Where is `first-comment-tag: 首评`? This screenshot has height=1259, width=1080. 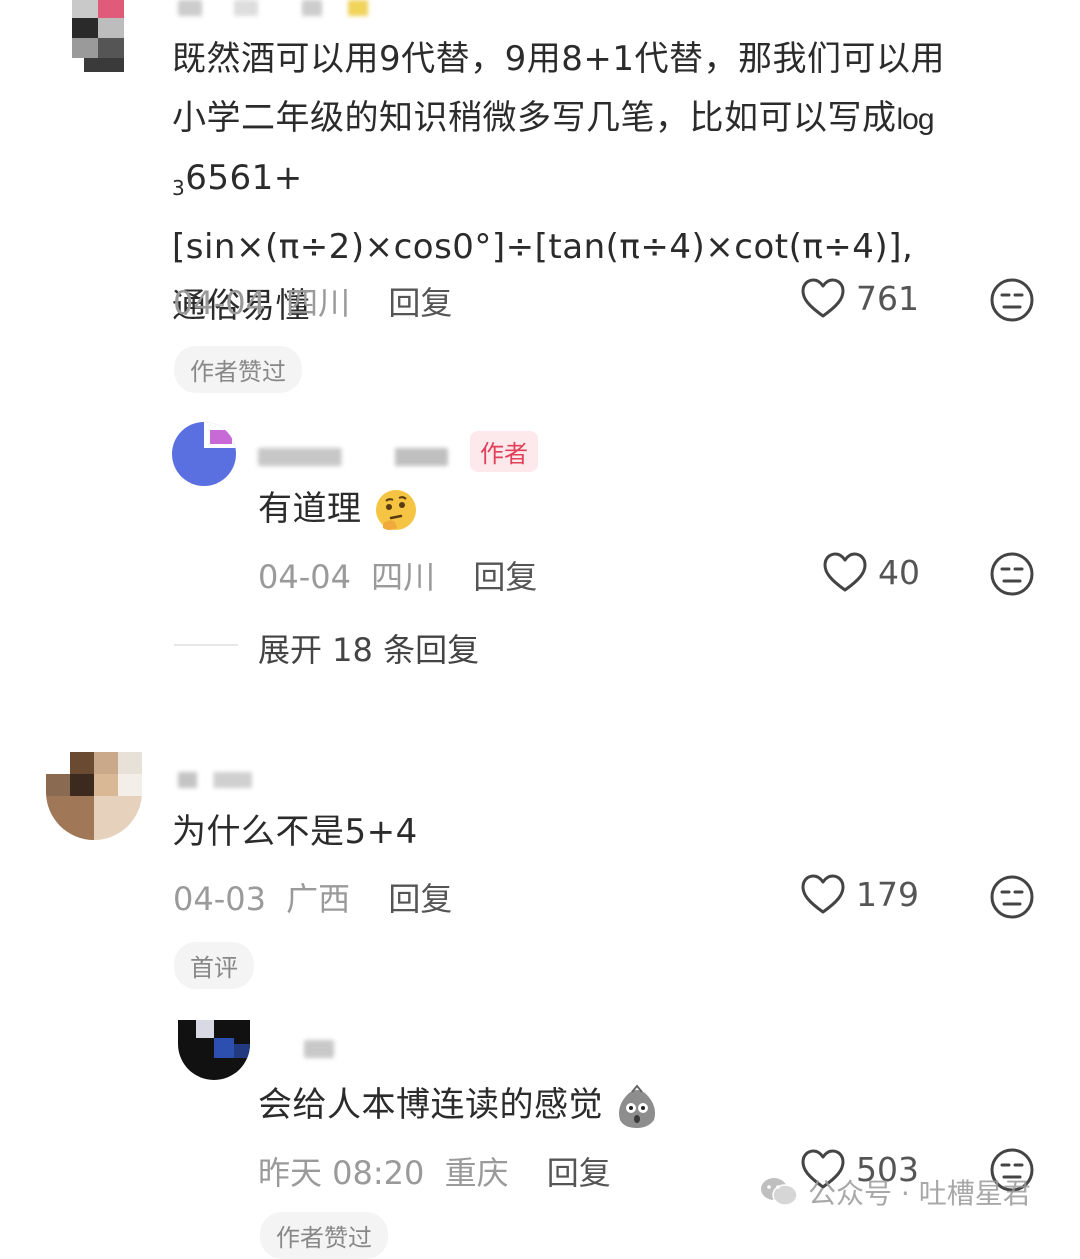
first-comment-tag: 首评 is located at coordinates (214, 965).